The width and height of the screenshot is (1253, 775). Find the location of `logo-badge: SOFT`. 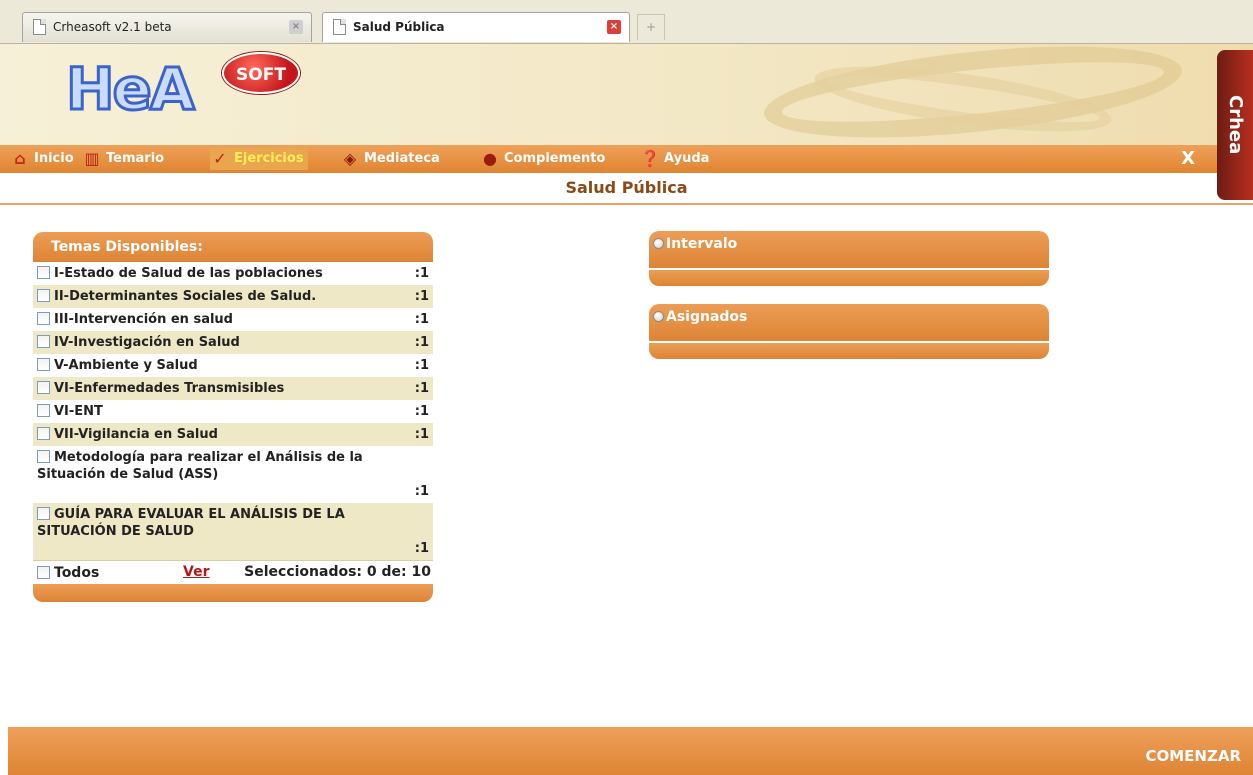

logo-badge: SOFT is located at coordinates (261, 73).